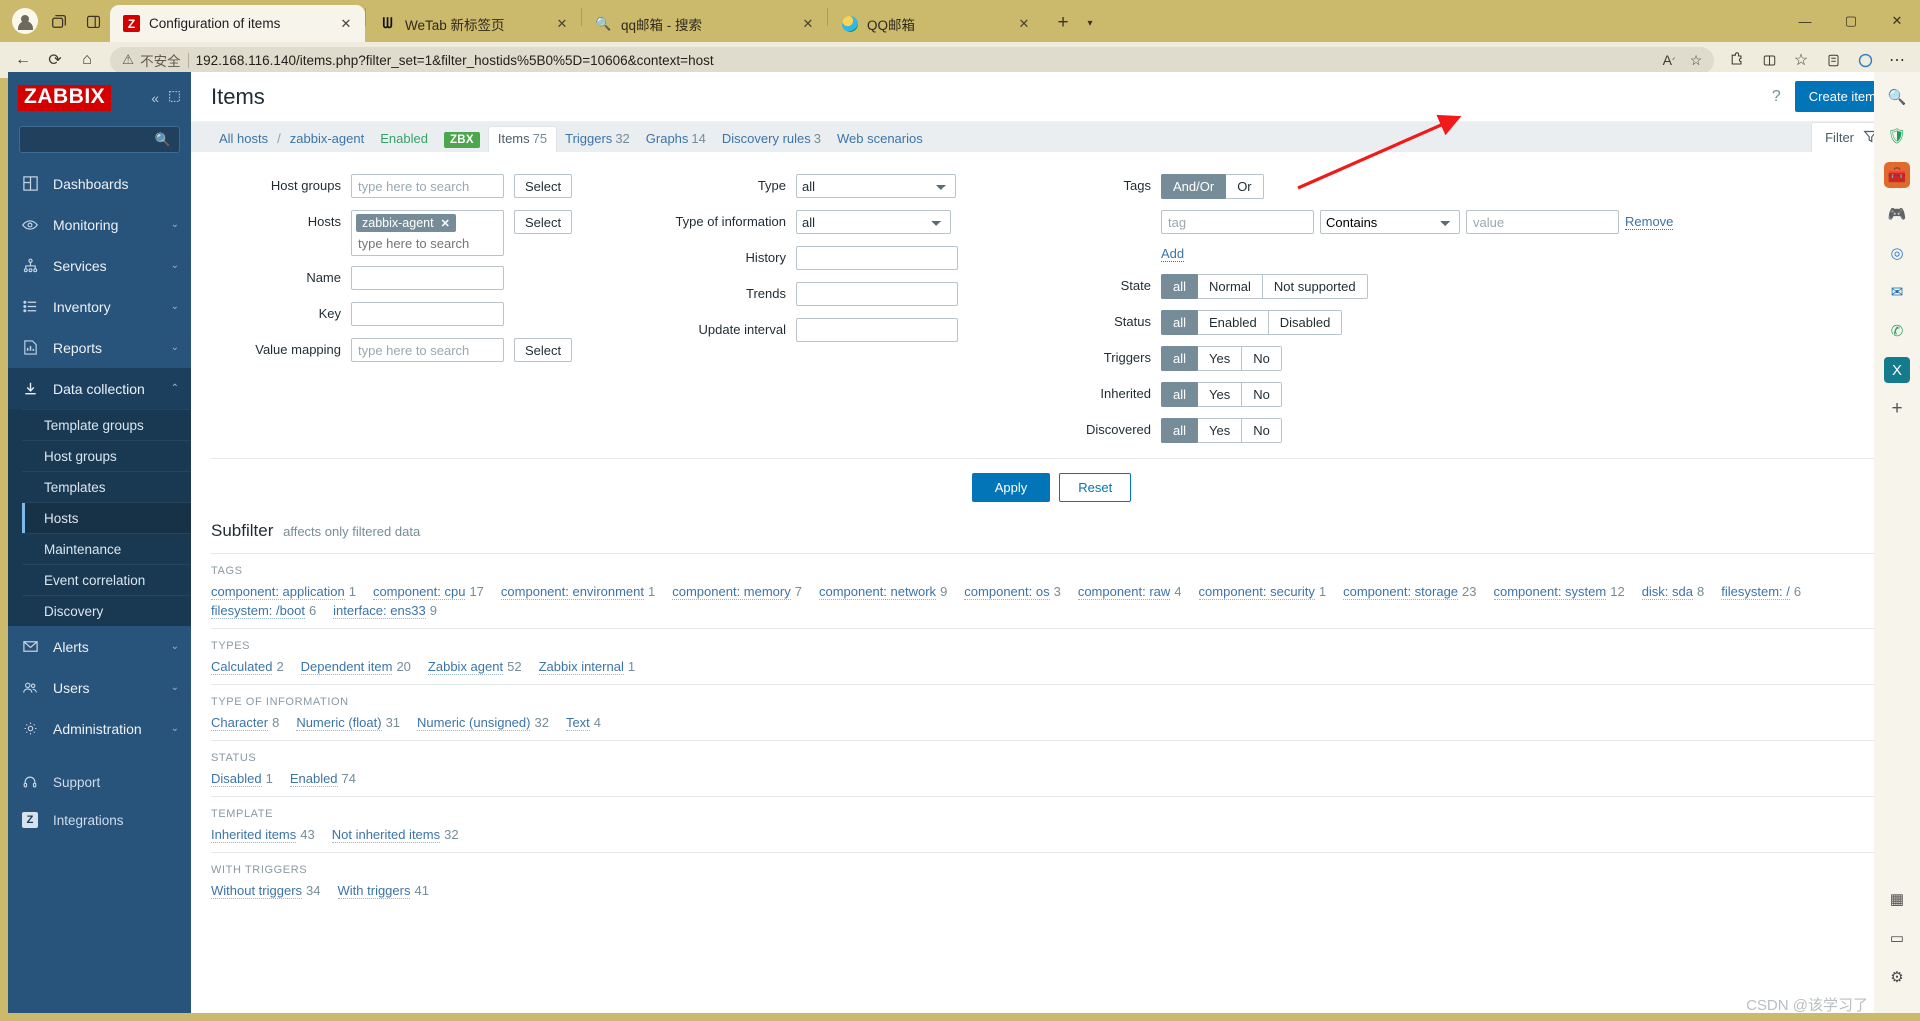 This screenshot has width=1920, height=1021. Describe the element at coordinates (99, 728) in the screenshot. I see `sidebar-item-administration: Administration ⌄` at that location.